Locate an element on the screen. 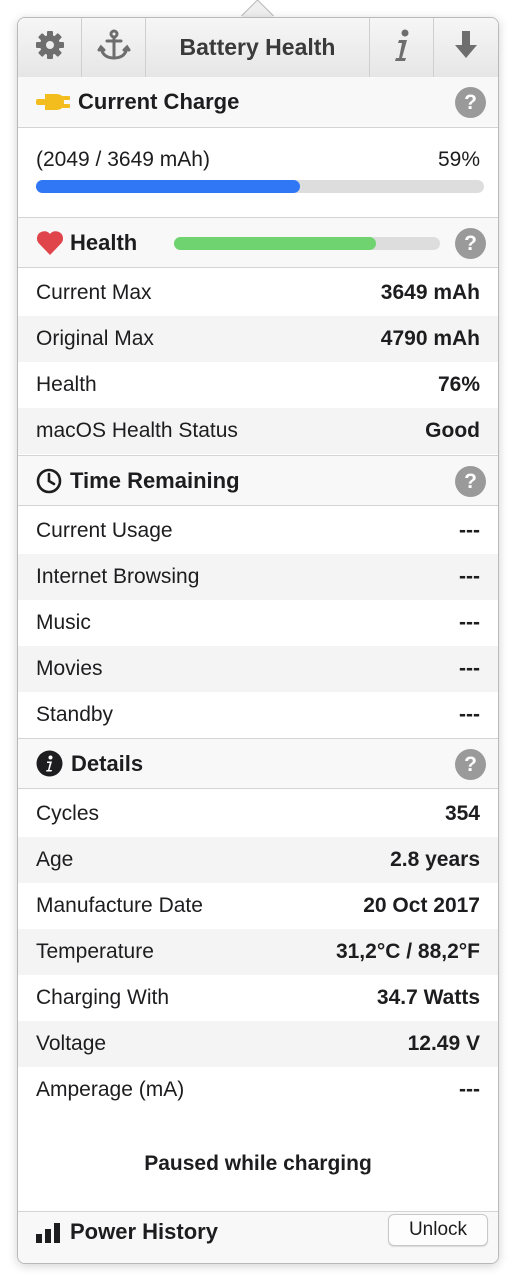  row-value: 20 Oct 2017 is located at coordinates (421, 905).